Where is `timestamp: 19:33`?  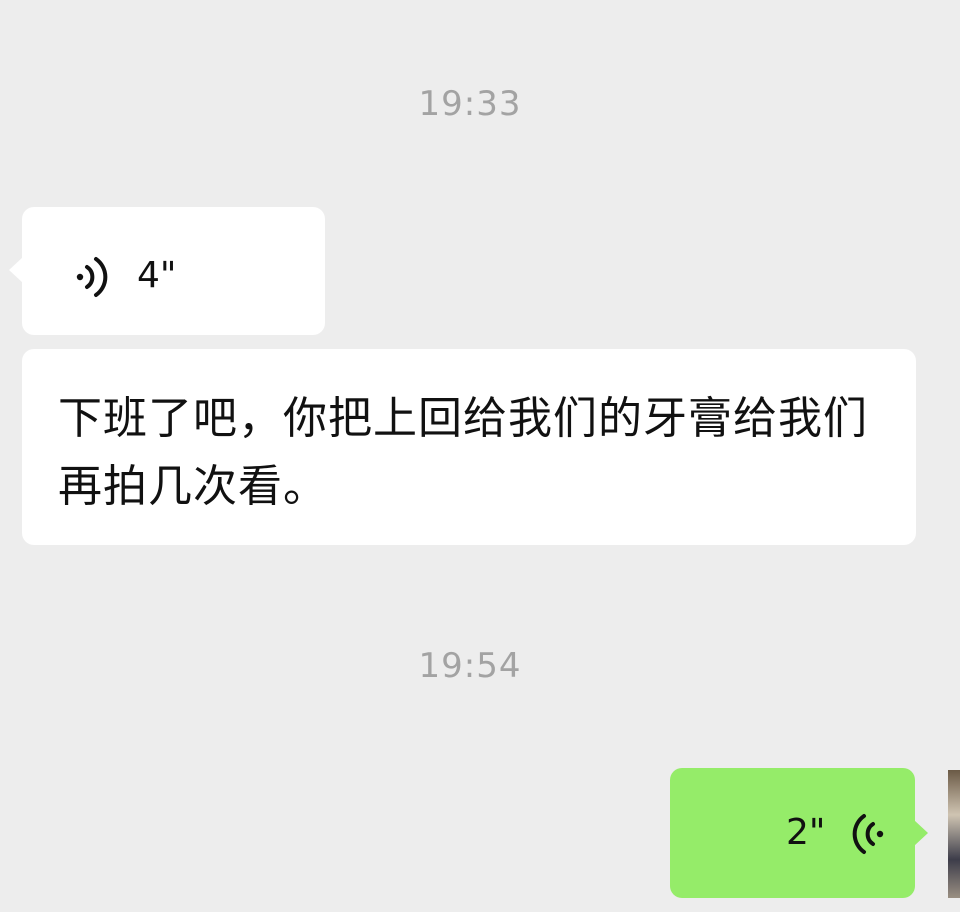 timestamp: 19:33 is located at coordinates (470, 104).